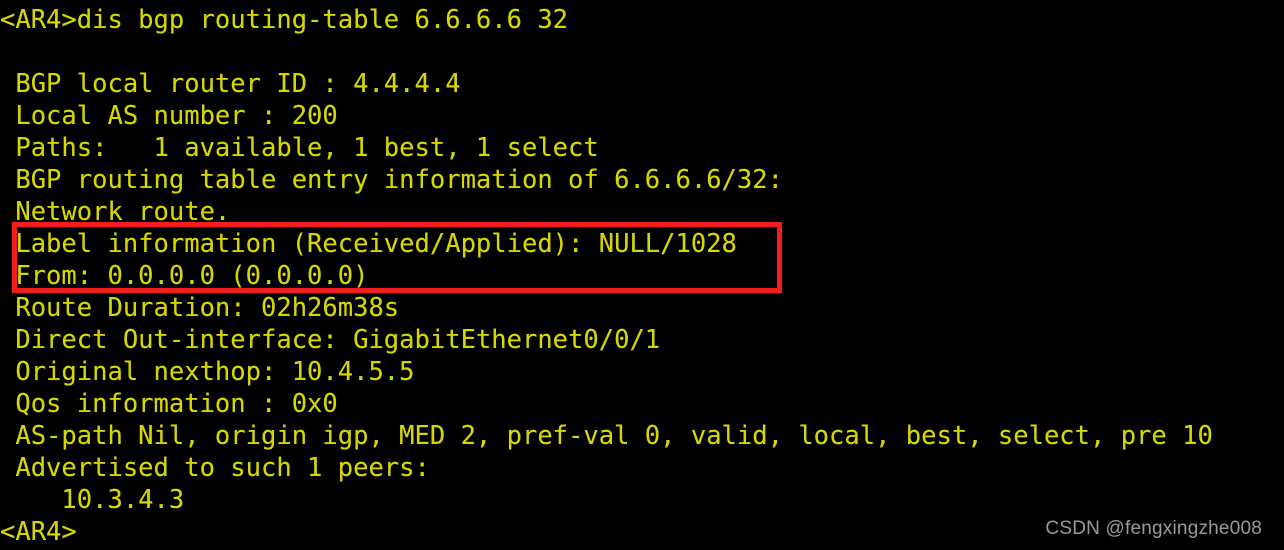  Describe the element at coordinates (215, 468) in the screenshot. I see `output-line-advertised-to-peers: Advertised to such 1 peers:` at that location.